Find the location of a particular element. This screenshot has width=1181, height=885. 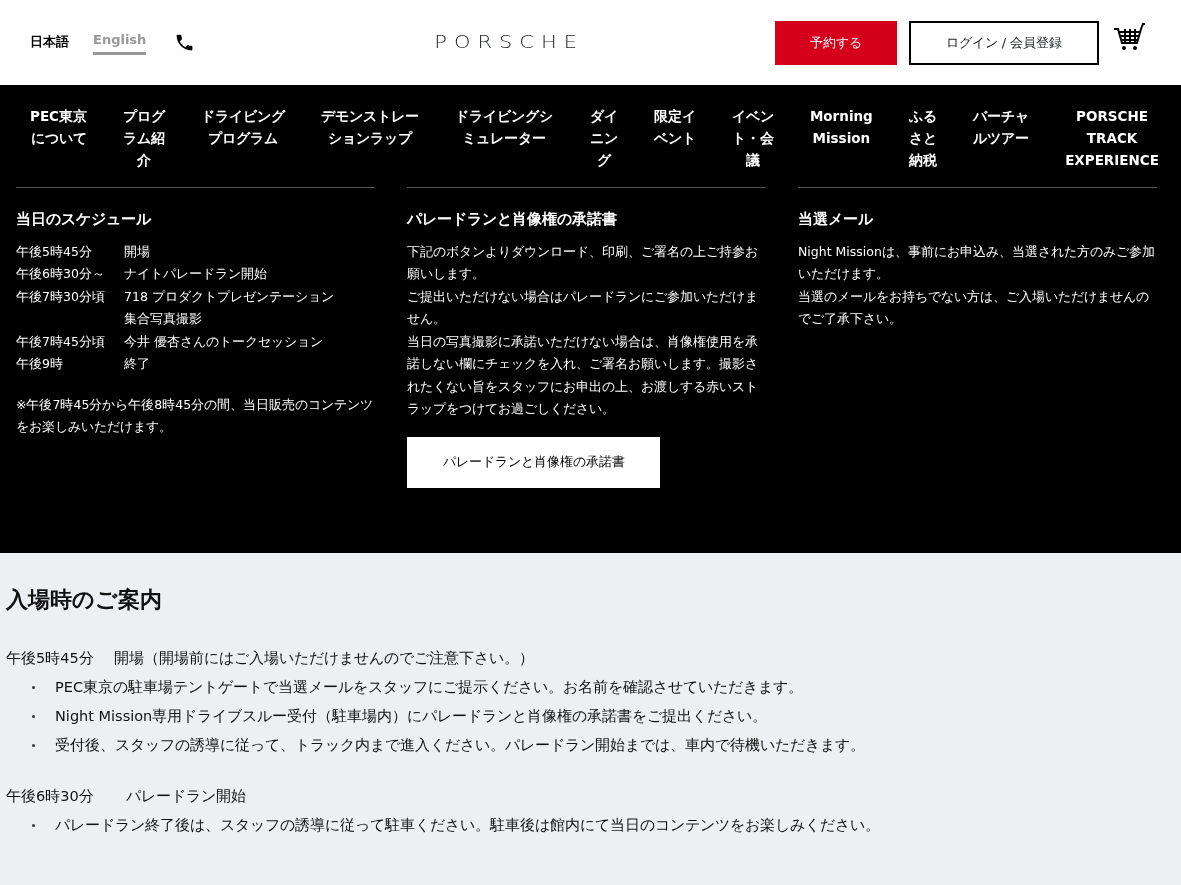

list-item-text: Night Mission専用ドライブスルー受付（駐車場内）にパレードランと肖像権の承諾書をご提出ください。 is located at coordinates (411, 716).